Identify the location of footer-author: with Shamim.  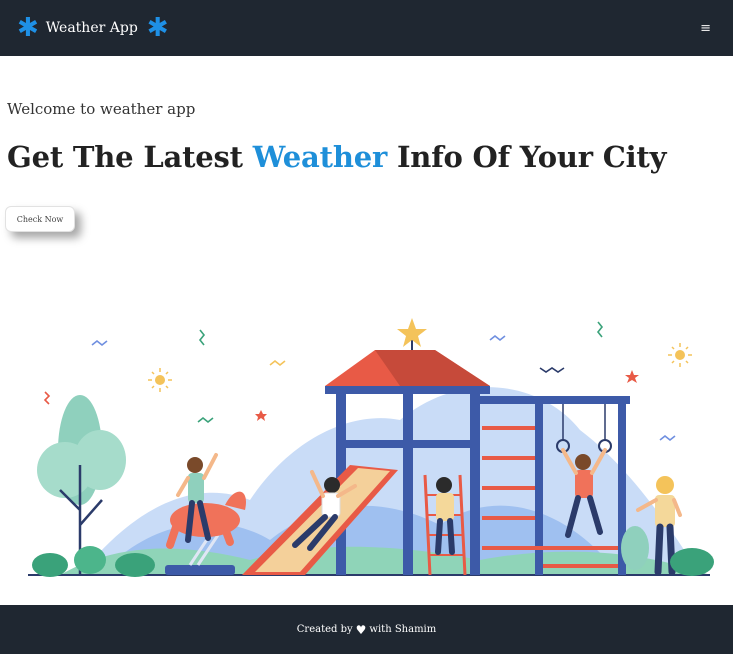
(403, 629).